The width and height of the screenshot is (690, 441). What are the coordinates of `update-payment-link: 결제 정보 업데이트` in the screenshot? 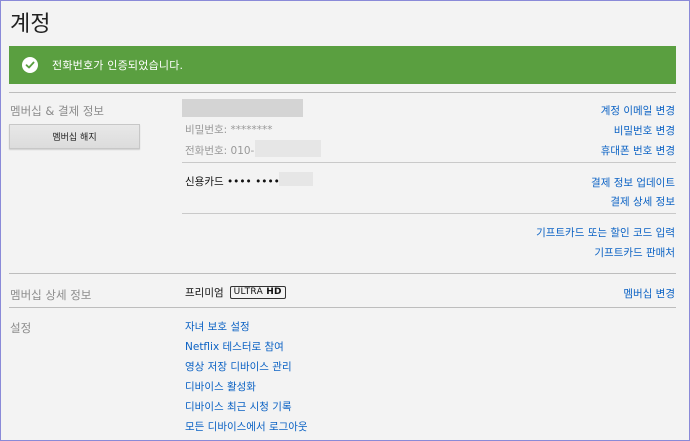 It's located at (633, 182).